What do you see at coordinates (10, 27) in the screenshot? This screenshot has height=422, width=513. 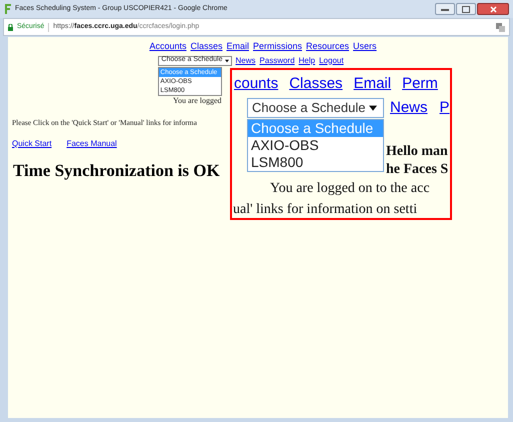 I see `lock-icon` at bounding box center [10, 27].